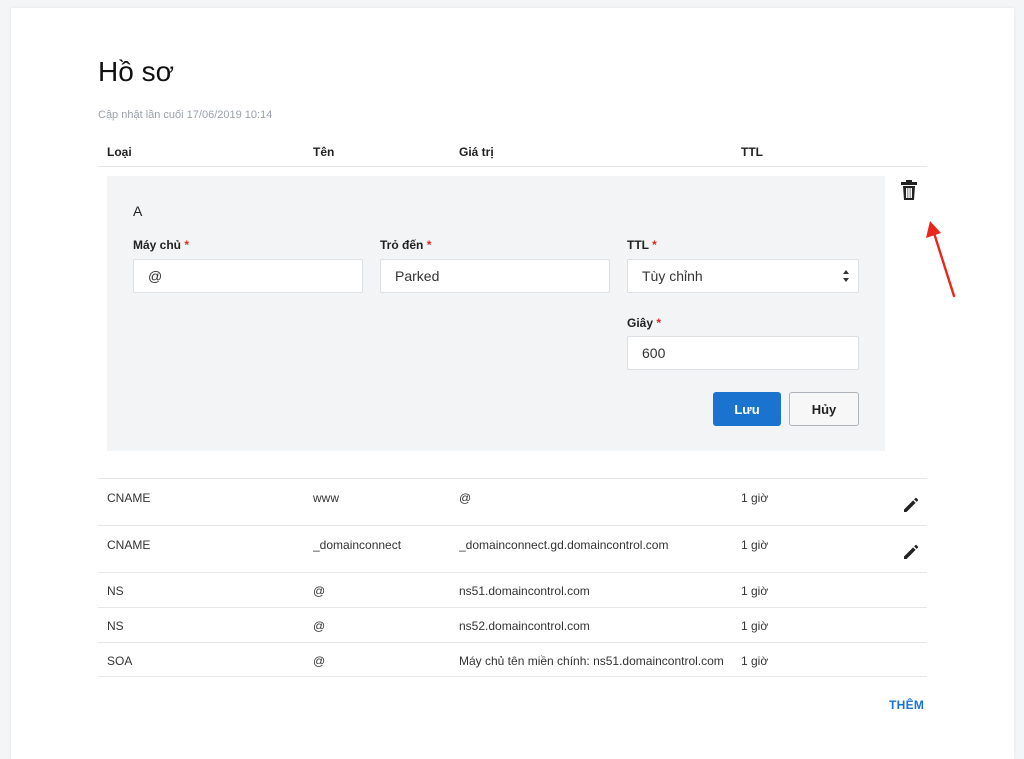 This screenshot has width=1024, height=759. Describe the element at coordinates (909, 190) in the screenshot. I see `trash-icon` at that location.